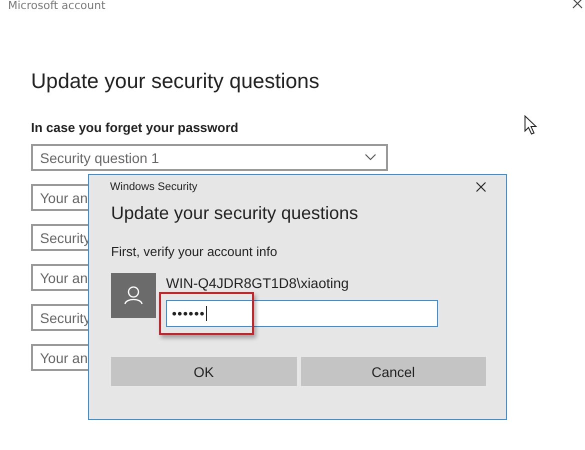  I want to click on mouse-pointer-icon, so click(531, 125).